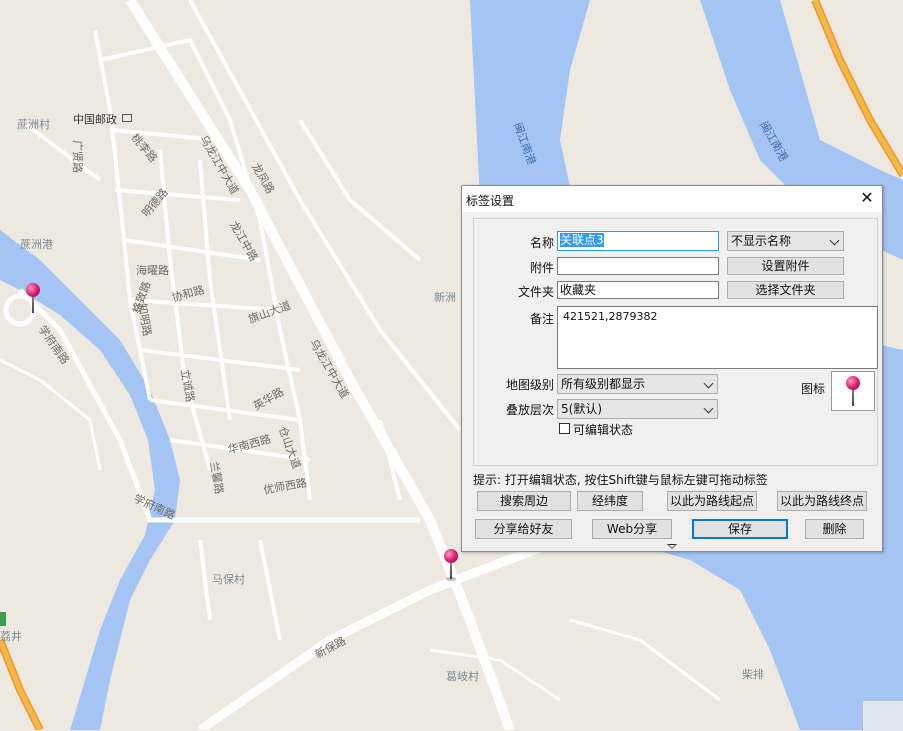 Image resolution: width=903 pixels, height=731 pixels. What do you see at coordinates (581, 409) in the screenshot?
I see `layer-value: 5(默认)` at bounding box center [581, 409].